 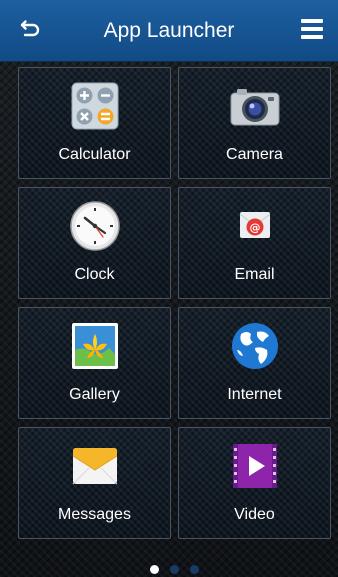 I want to click on app-tile-email: @ Email, so click(x=254, y=243).